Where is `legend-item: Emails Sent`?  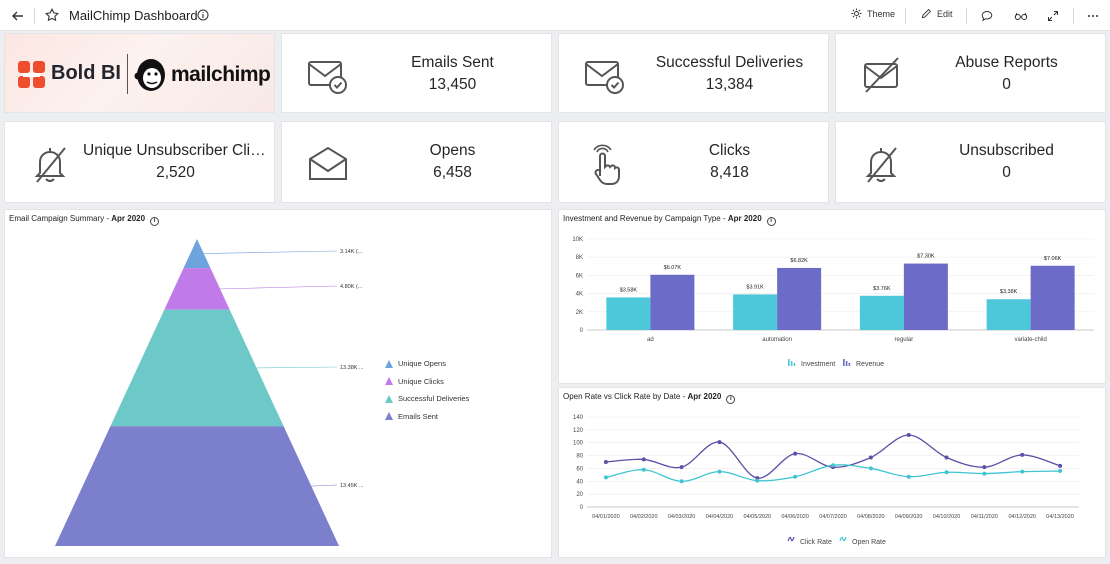 legend-item: Emails Sent is located at coordinates (427, 417).